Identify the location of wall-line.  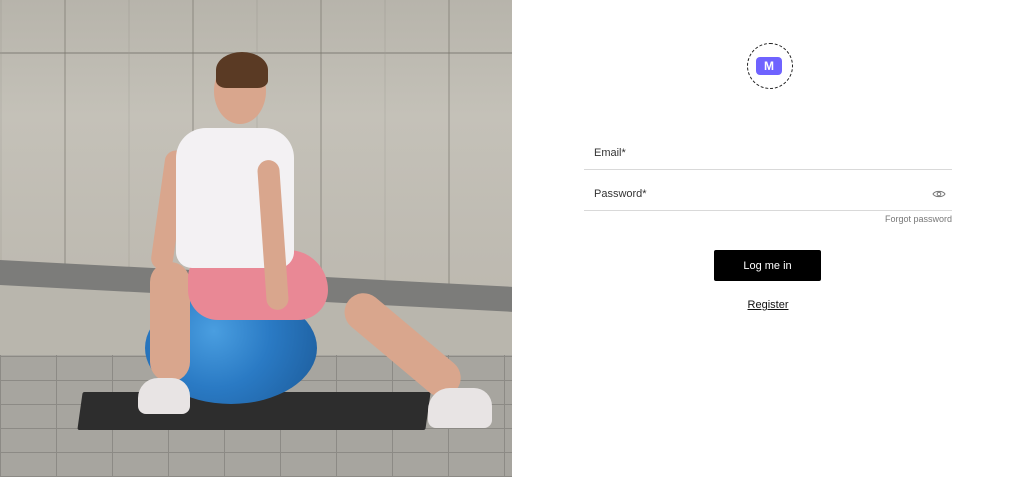
(256, 53).